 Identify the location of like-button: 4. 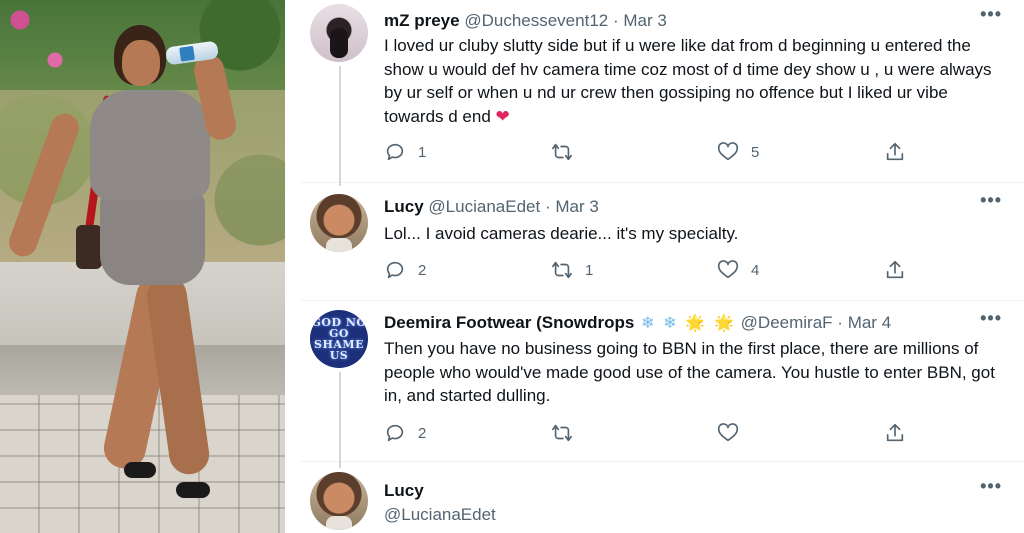
(738, 270).